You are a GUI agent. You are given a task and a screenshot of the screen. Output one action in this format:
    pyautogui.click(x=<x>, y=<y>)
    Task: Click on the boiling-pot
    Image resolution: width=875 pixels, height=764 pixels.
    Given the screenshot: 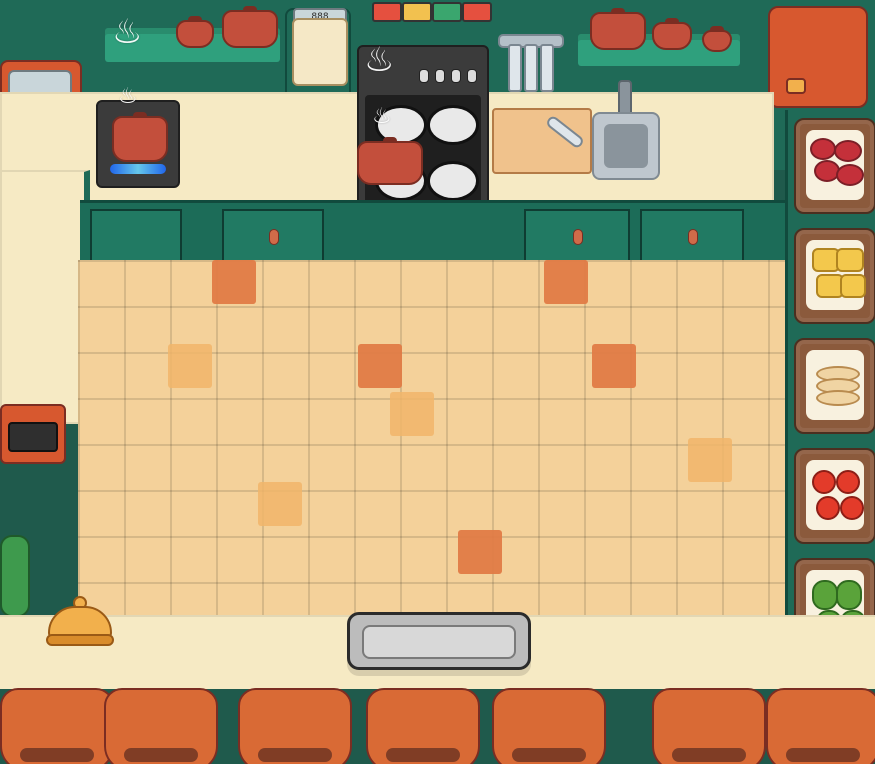 What is the action you would take?
    pyautogui.click(x=140, y=139)
    